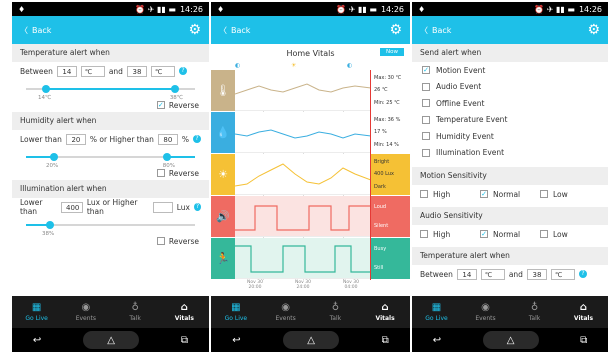 The width and height of the screenshot is (614, 356). Describe the element at coordinates (75, 139) in the screenshot. I see `humidity-low-field: 20` at that location.